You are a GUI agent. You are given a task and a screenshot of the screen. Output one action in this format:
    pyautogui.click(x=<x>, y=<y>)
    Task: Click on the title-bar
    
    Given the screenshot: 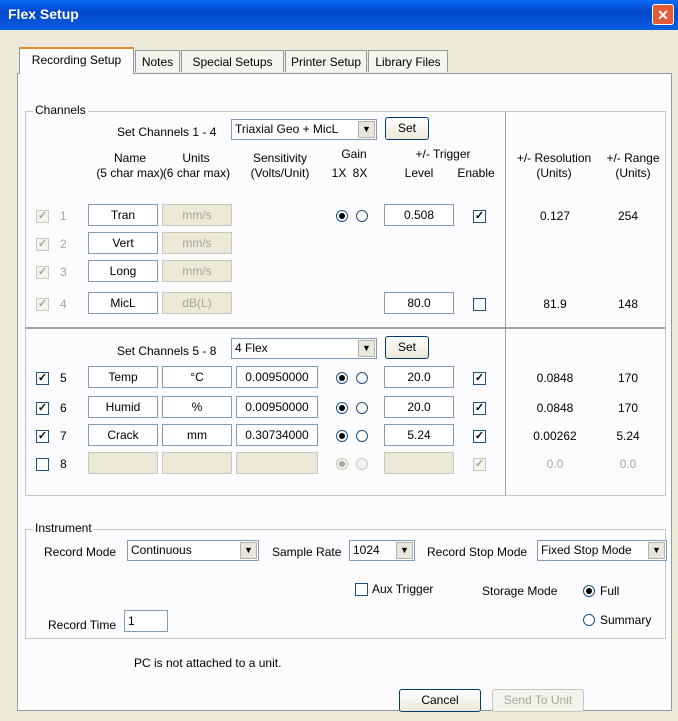 What is the action you would take?
    pyautogui.click(x=339, y=15)
    